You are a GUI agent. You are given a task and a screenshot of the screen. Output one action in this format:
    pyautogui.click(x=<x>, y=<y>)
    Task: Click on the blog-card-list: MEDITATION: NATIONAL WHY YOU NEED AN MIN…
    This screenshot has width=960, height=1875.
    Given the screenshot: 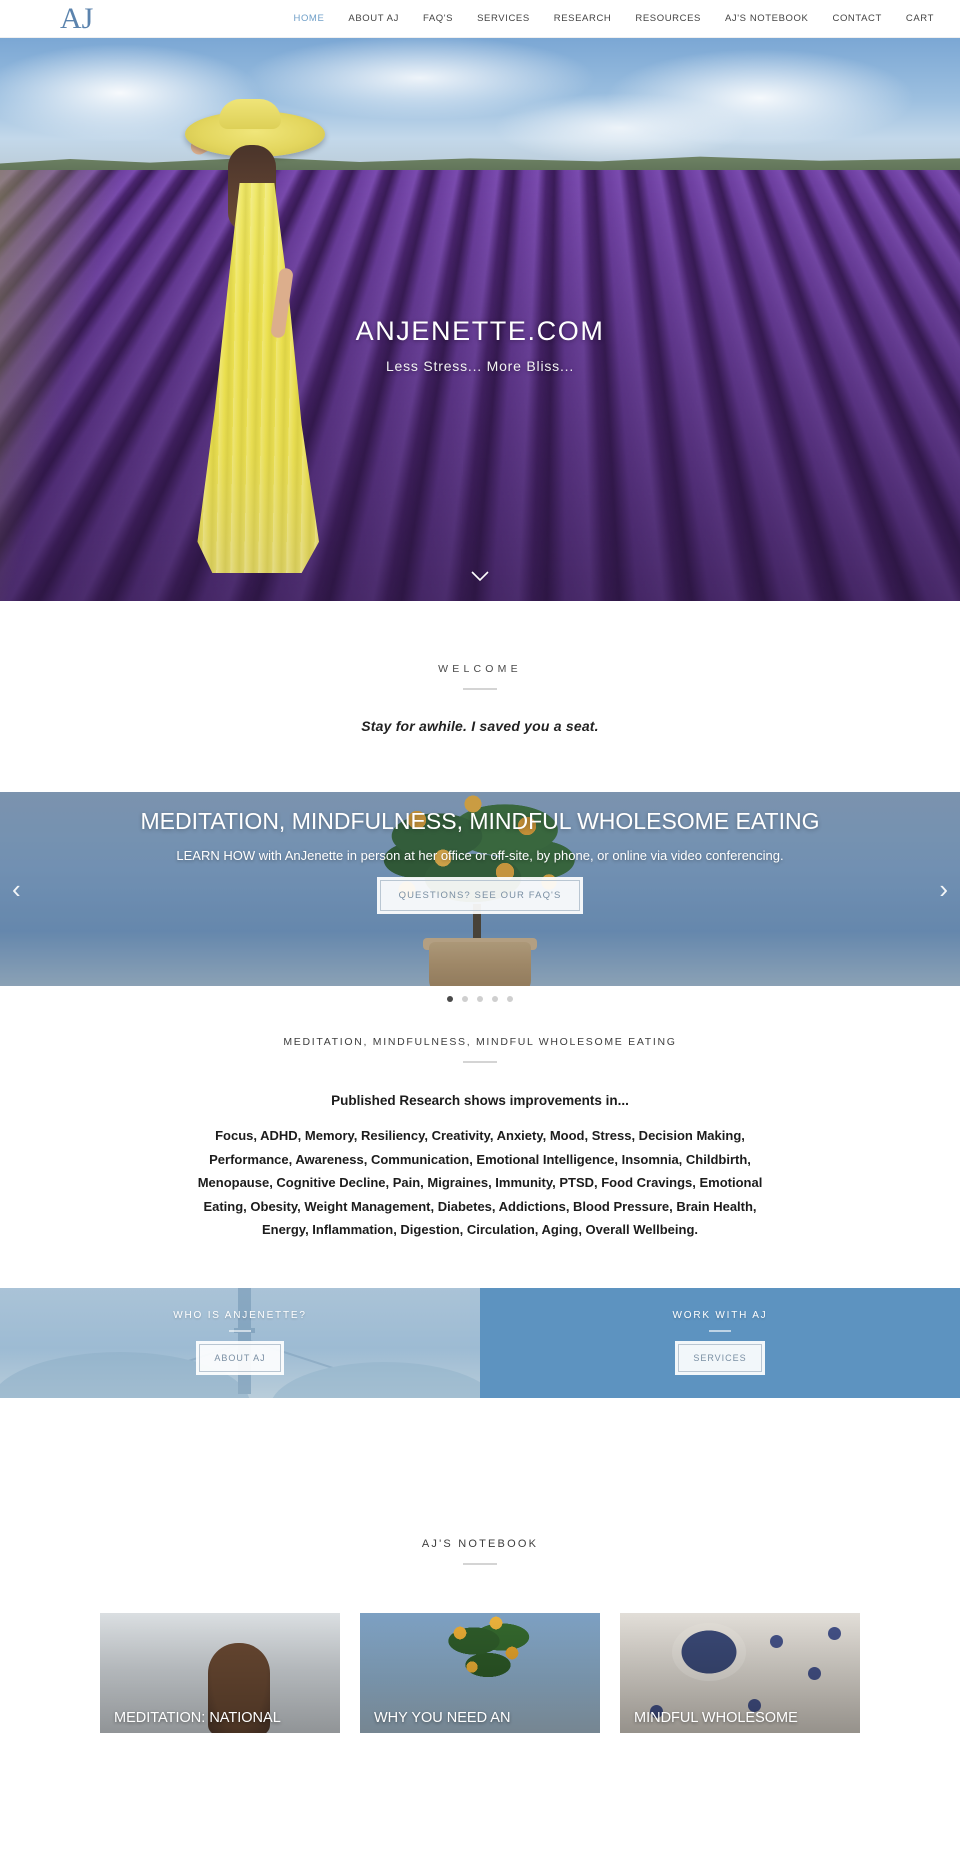 What is the action you would take?
    pyautogui.click(x=480, y=1672)
    